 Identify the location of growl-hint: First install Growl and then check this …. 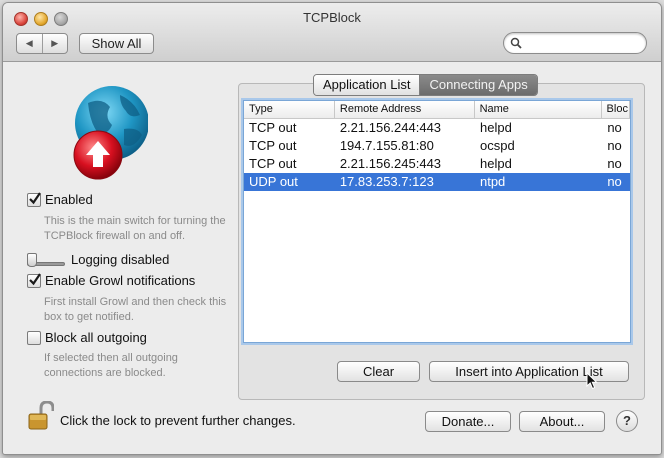
(135, 309).